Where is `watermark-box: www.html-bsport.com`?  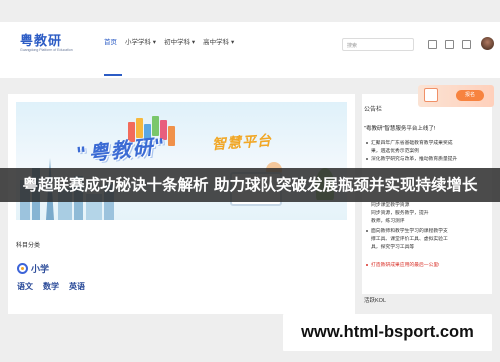
watermark-box: www.html-bsport.com is located at coordinates (387, 332).